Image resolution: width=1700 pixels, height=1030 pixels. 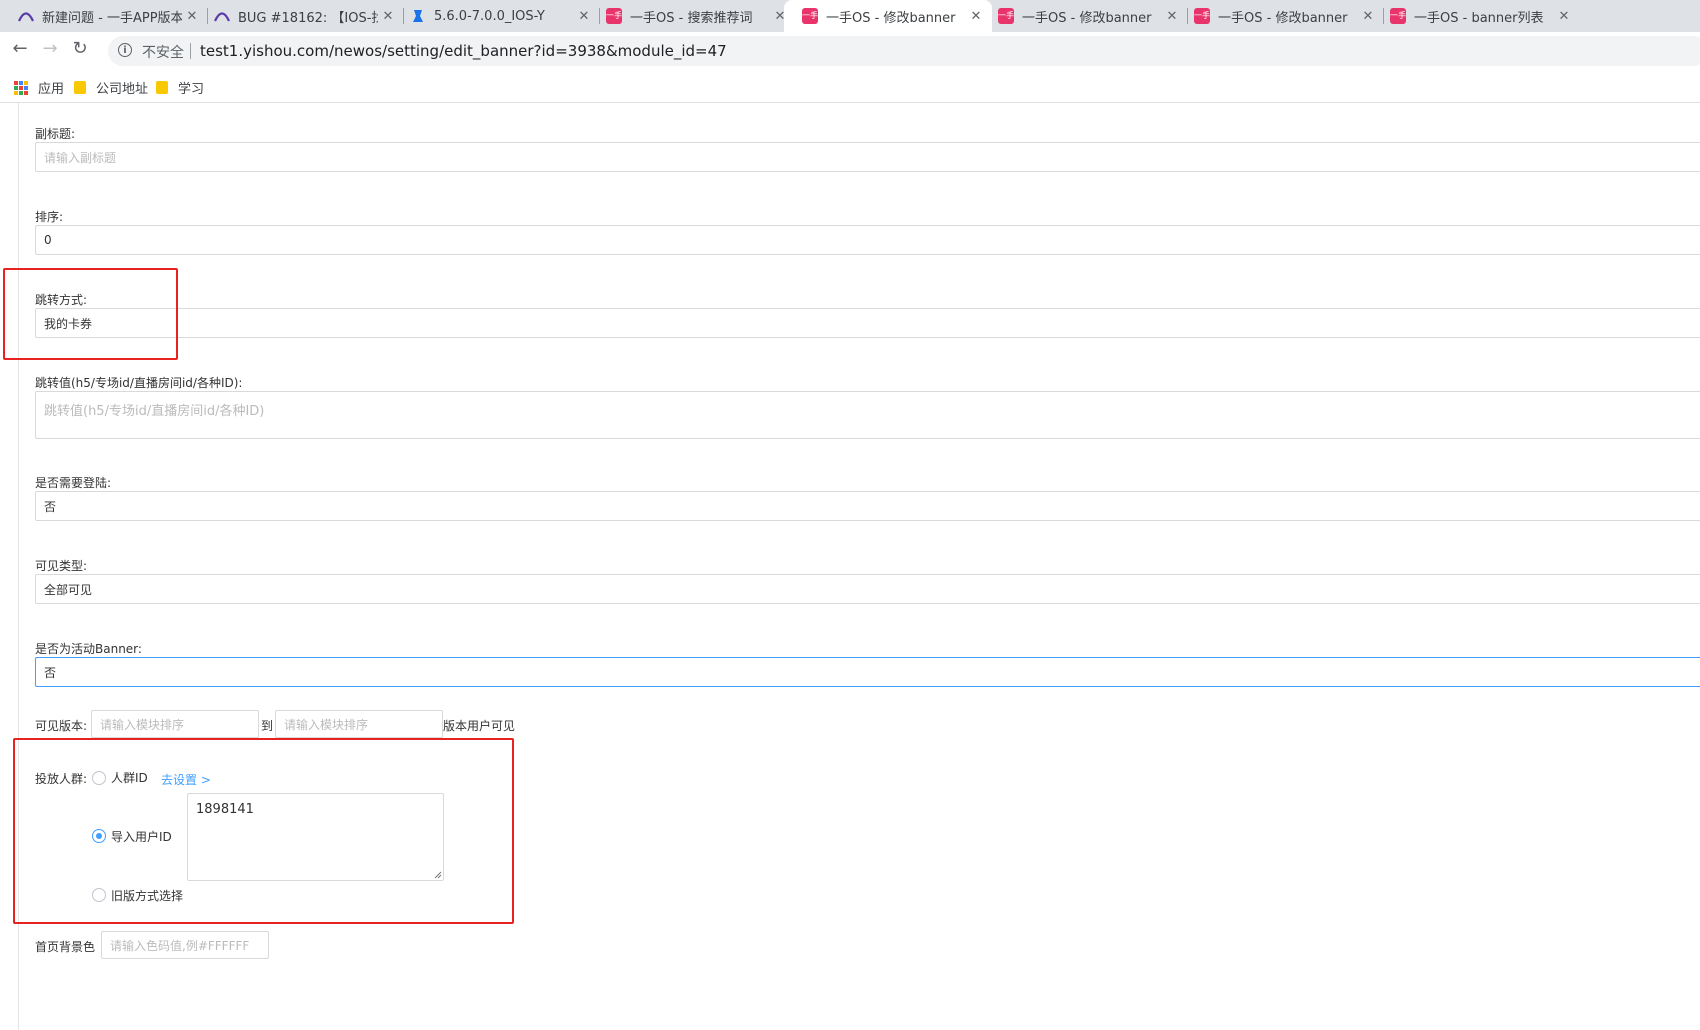 What do you see at coordinates (867, 157) in the screenshot?
I see `subtitle-input: 请输入副标题` at bounding box center [867, 157].